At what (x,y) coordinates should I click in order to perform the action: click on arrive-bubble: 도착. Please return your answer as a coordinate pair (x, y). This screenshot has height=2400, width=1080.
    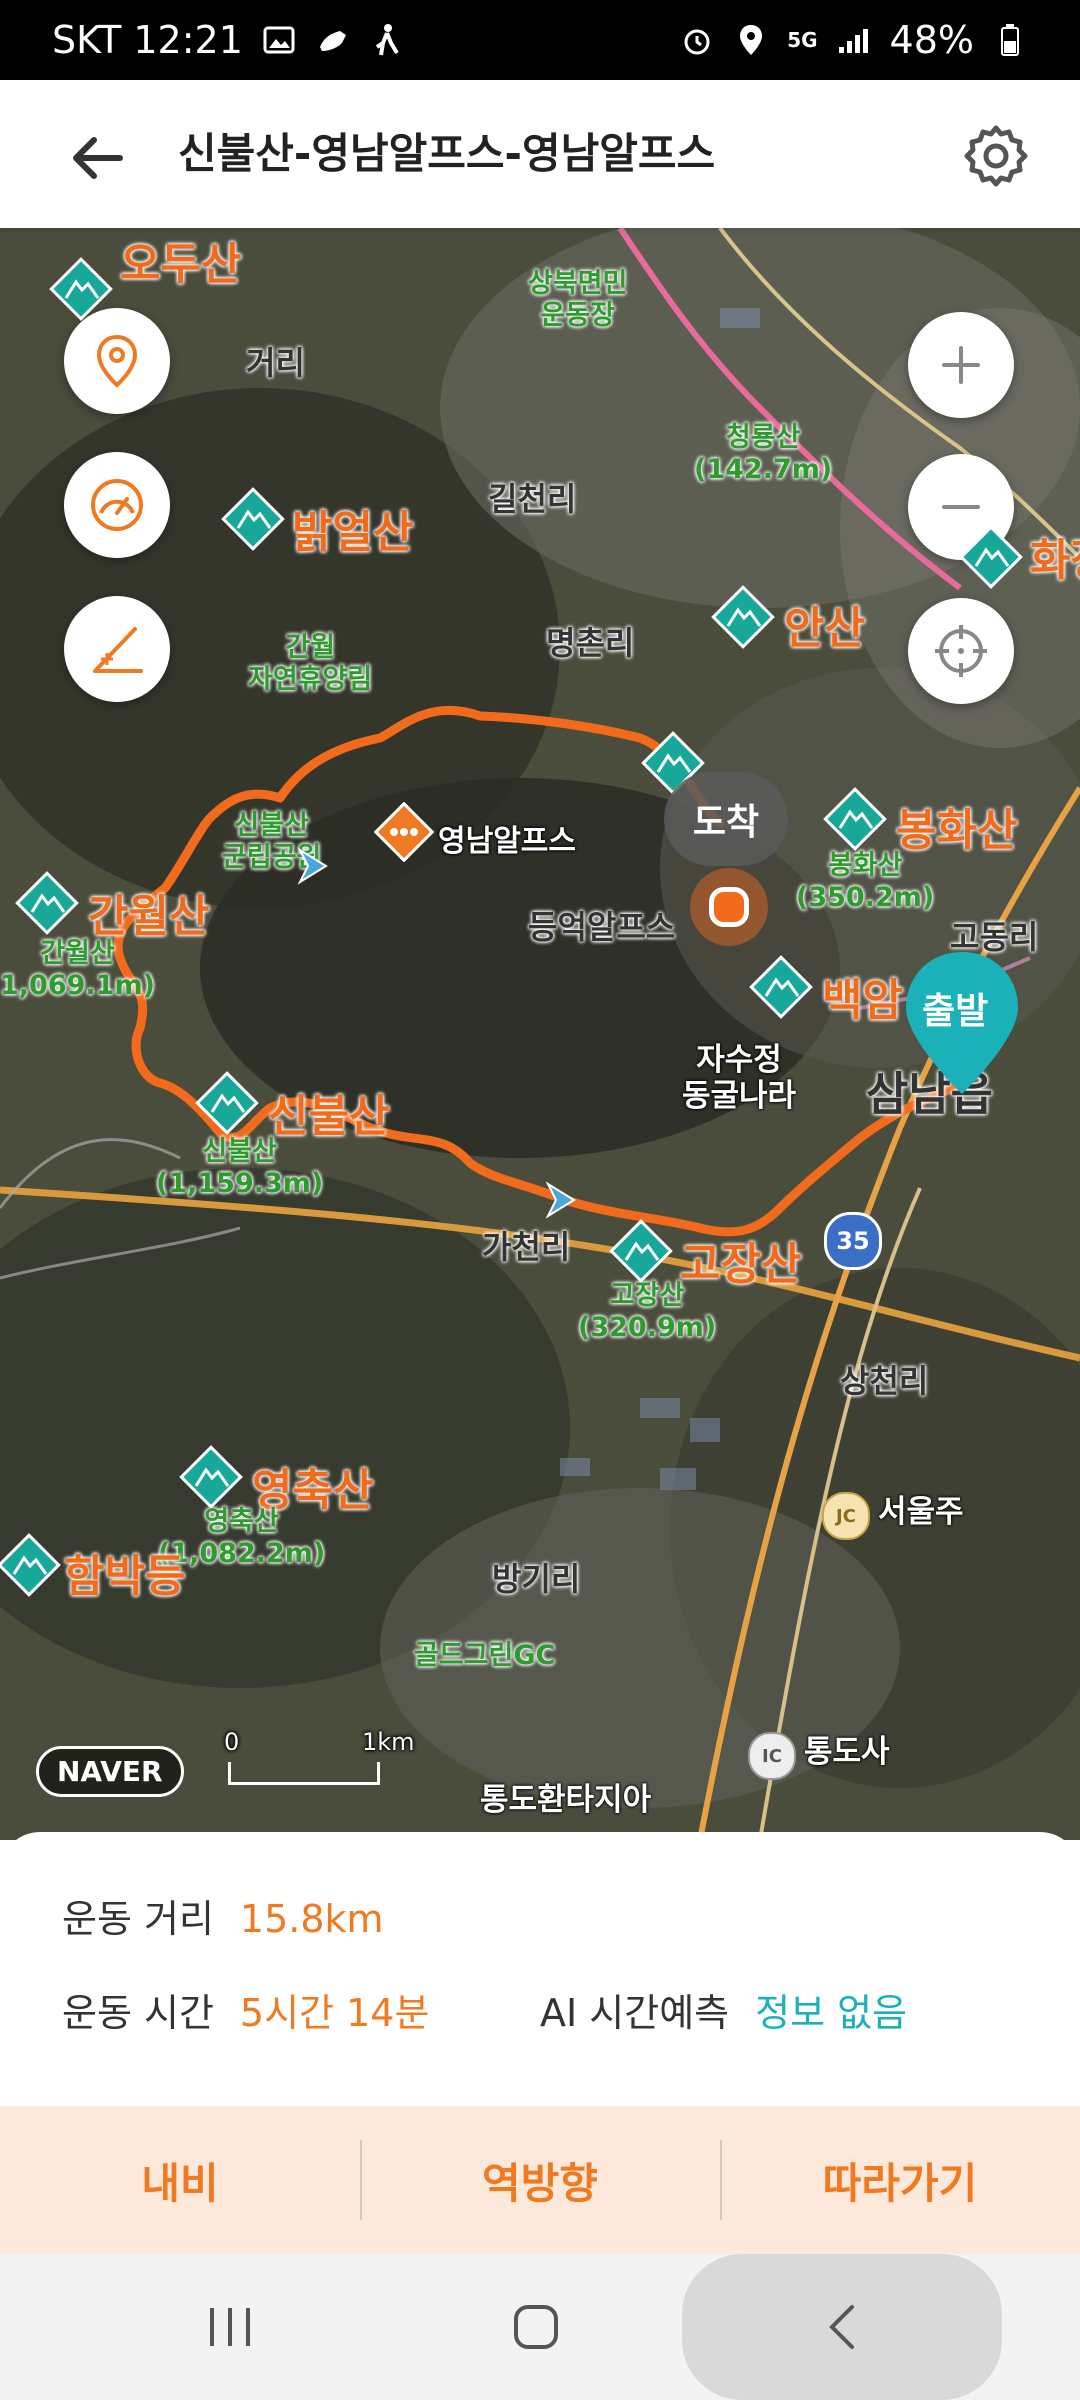
    Looking at the image, I should click on (726, 819).